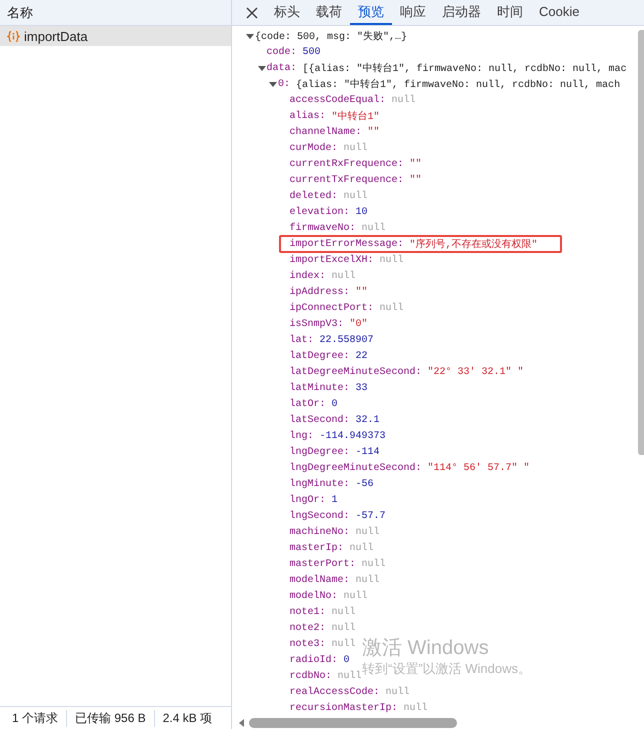  I want to click on json-key: importErrorMessage:, so click(347, 244).